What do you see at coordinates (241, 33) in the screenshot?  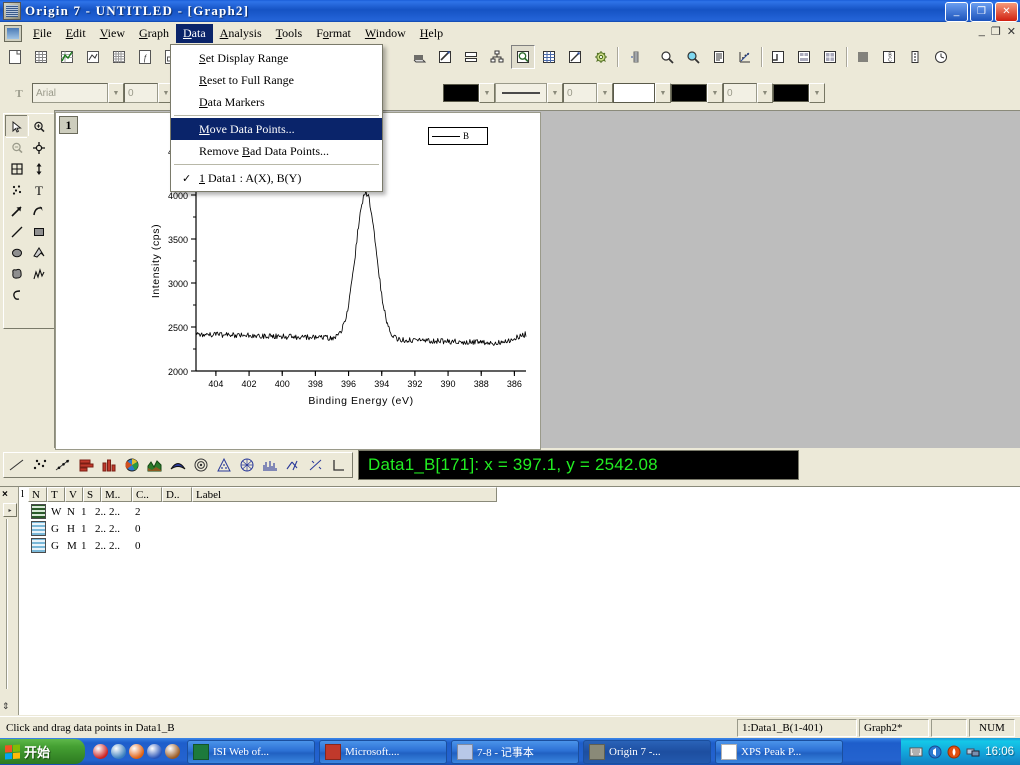 I see `menu-analysis: Analysis` at bounding box center [241, 33].